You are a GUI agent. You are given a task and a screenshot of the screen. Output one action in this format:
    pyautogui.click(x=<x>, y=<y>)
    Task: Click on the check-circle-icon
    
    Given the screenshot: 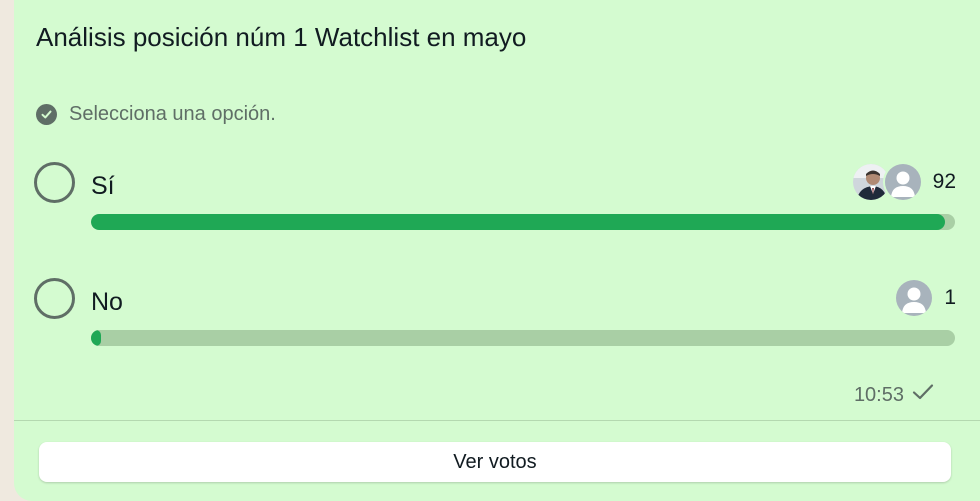 What is the action you would take?
    pyautogui.click(x=46, y=114)
    